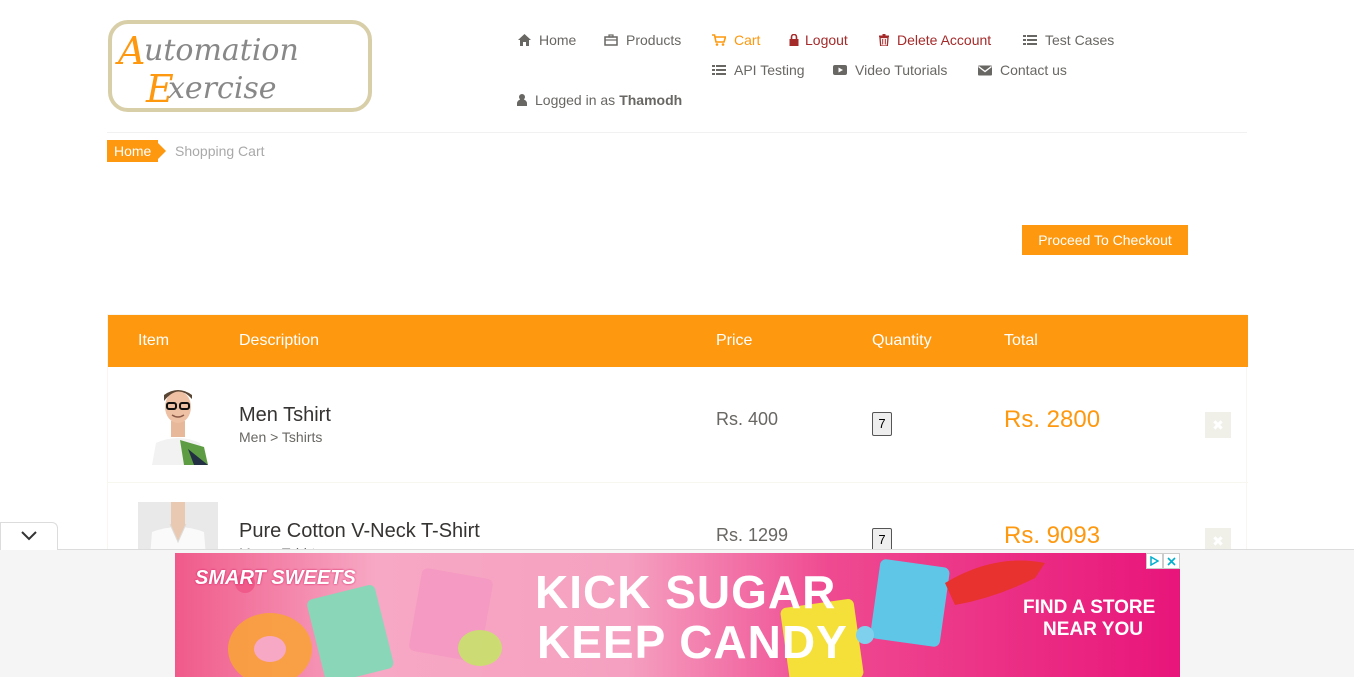  I want to click on nav-contact-us-label: Contact us, so click(1033, 70).